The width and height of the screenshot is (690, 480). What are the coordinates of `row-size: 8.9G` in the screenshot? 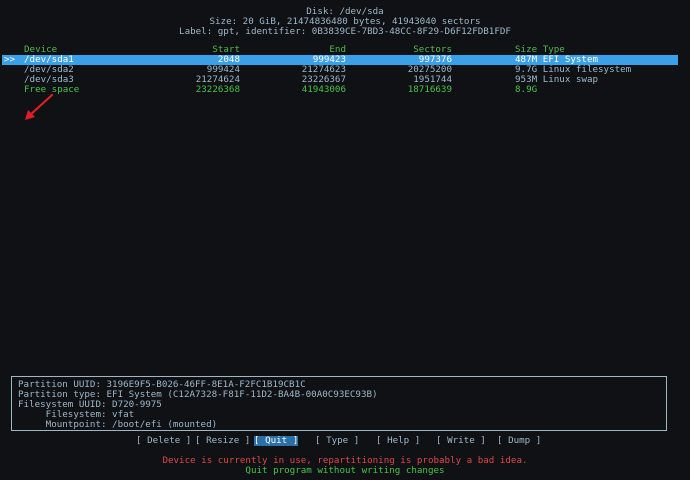 It's located at (526, 89).